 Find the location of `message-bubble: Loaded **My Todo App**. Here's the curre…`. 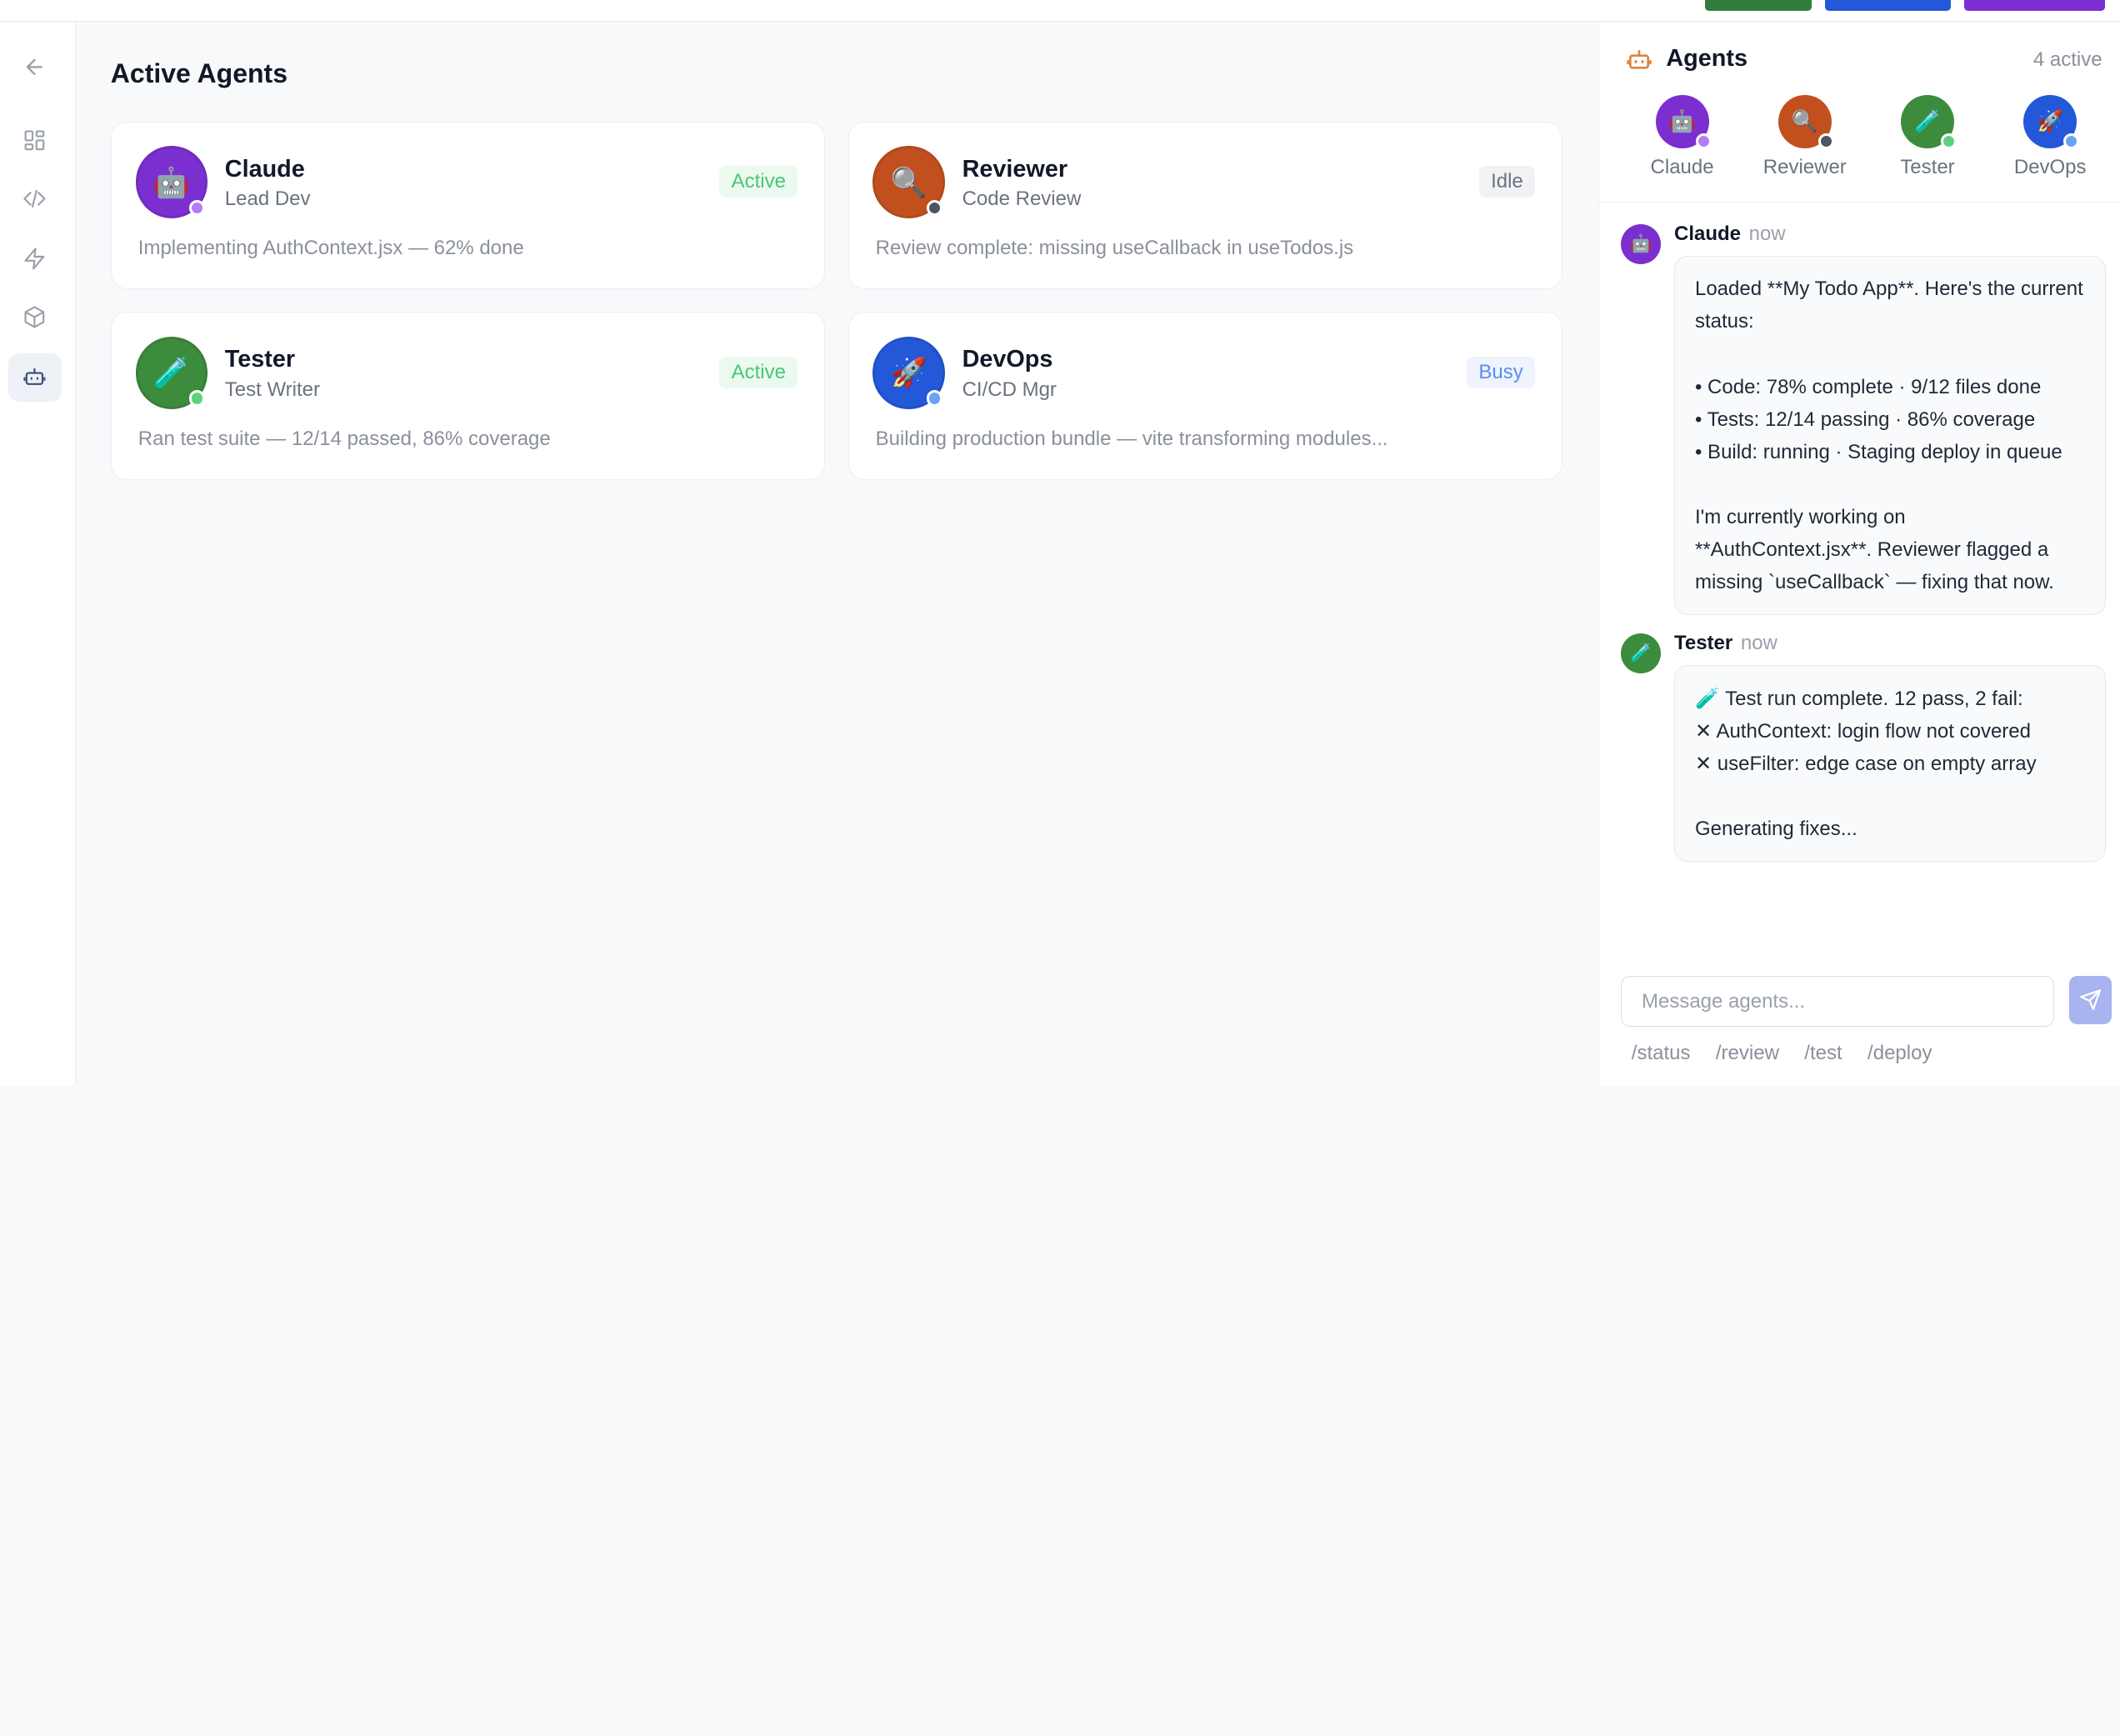

message-bubble: Loaded **My Todo App**. Here's the curre… is located at coordinates (1890, 436).